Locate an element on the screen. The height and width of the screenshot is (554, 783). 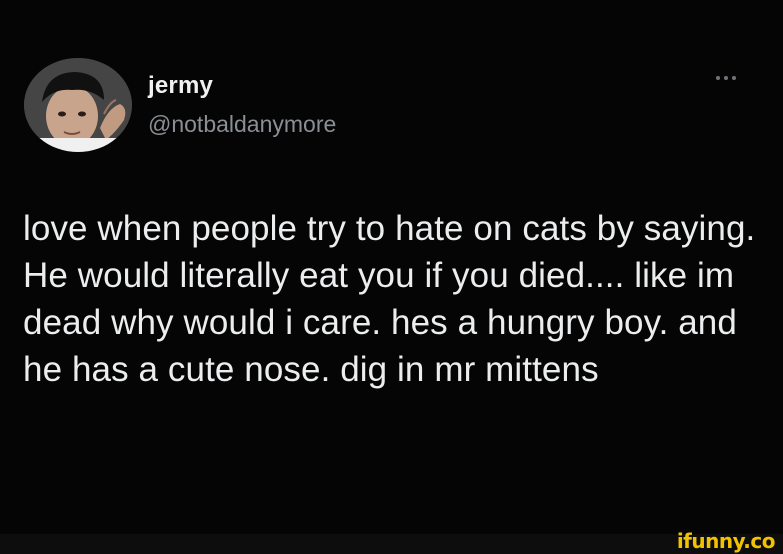
footer-bar is located at coordinates (391, 544).